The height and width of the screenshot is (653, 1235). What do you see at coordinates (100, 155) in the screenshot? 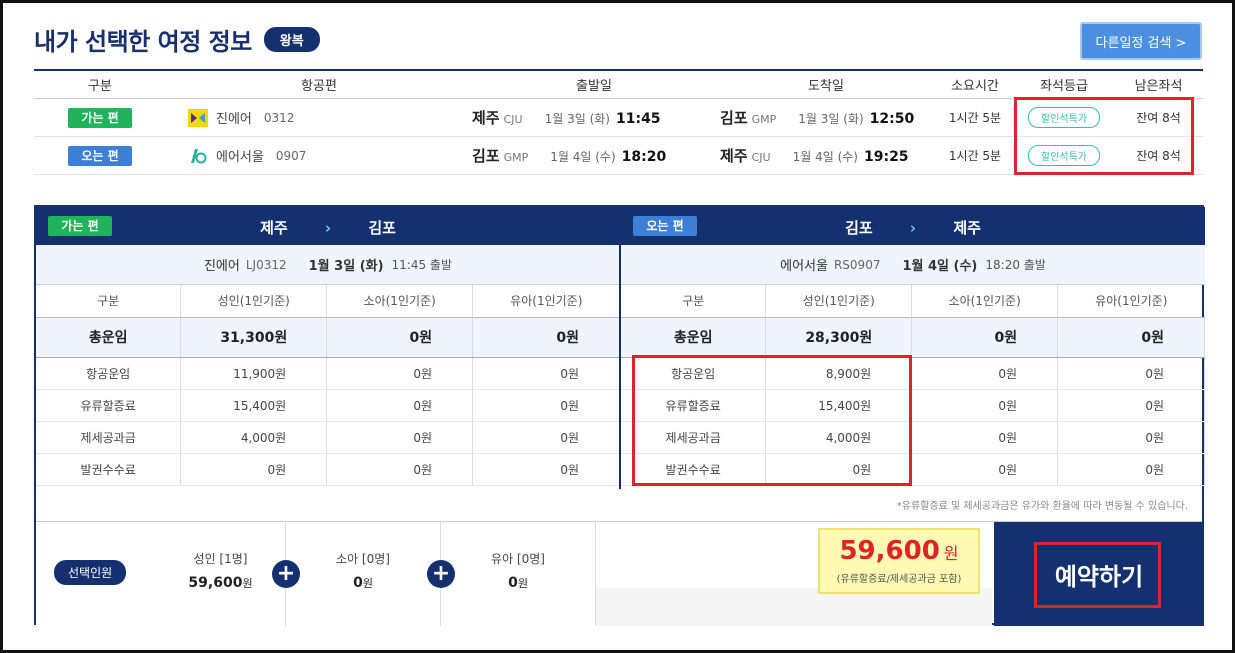
I see `return-badge: 오는 편` at bounding box center [100, 155].